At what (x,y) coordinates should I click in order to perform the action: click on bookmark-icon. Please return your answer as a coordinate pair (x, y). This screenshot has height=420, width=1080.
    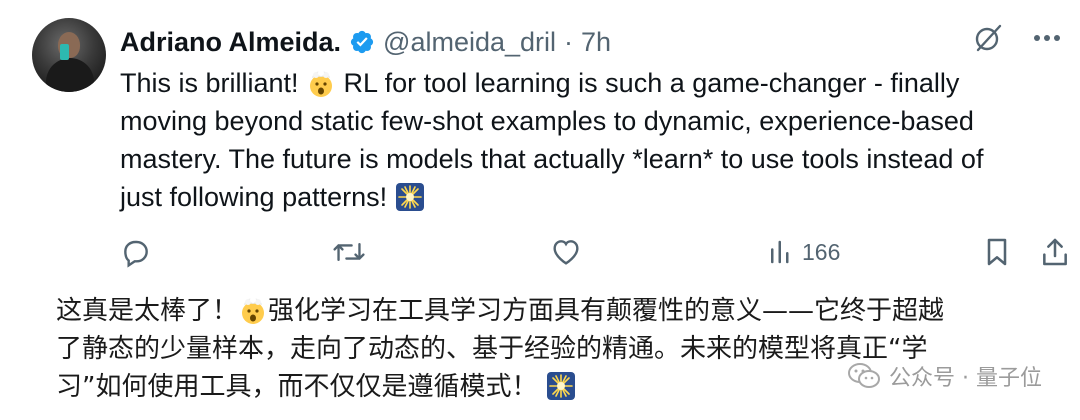
    Looking at the image, I should click on (997, 252).